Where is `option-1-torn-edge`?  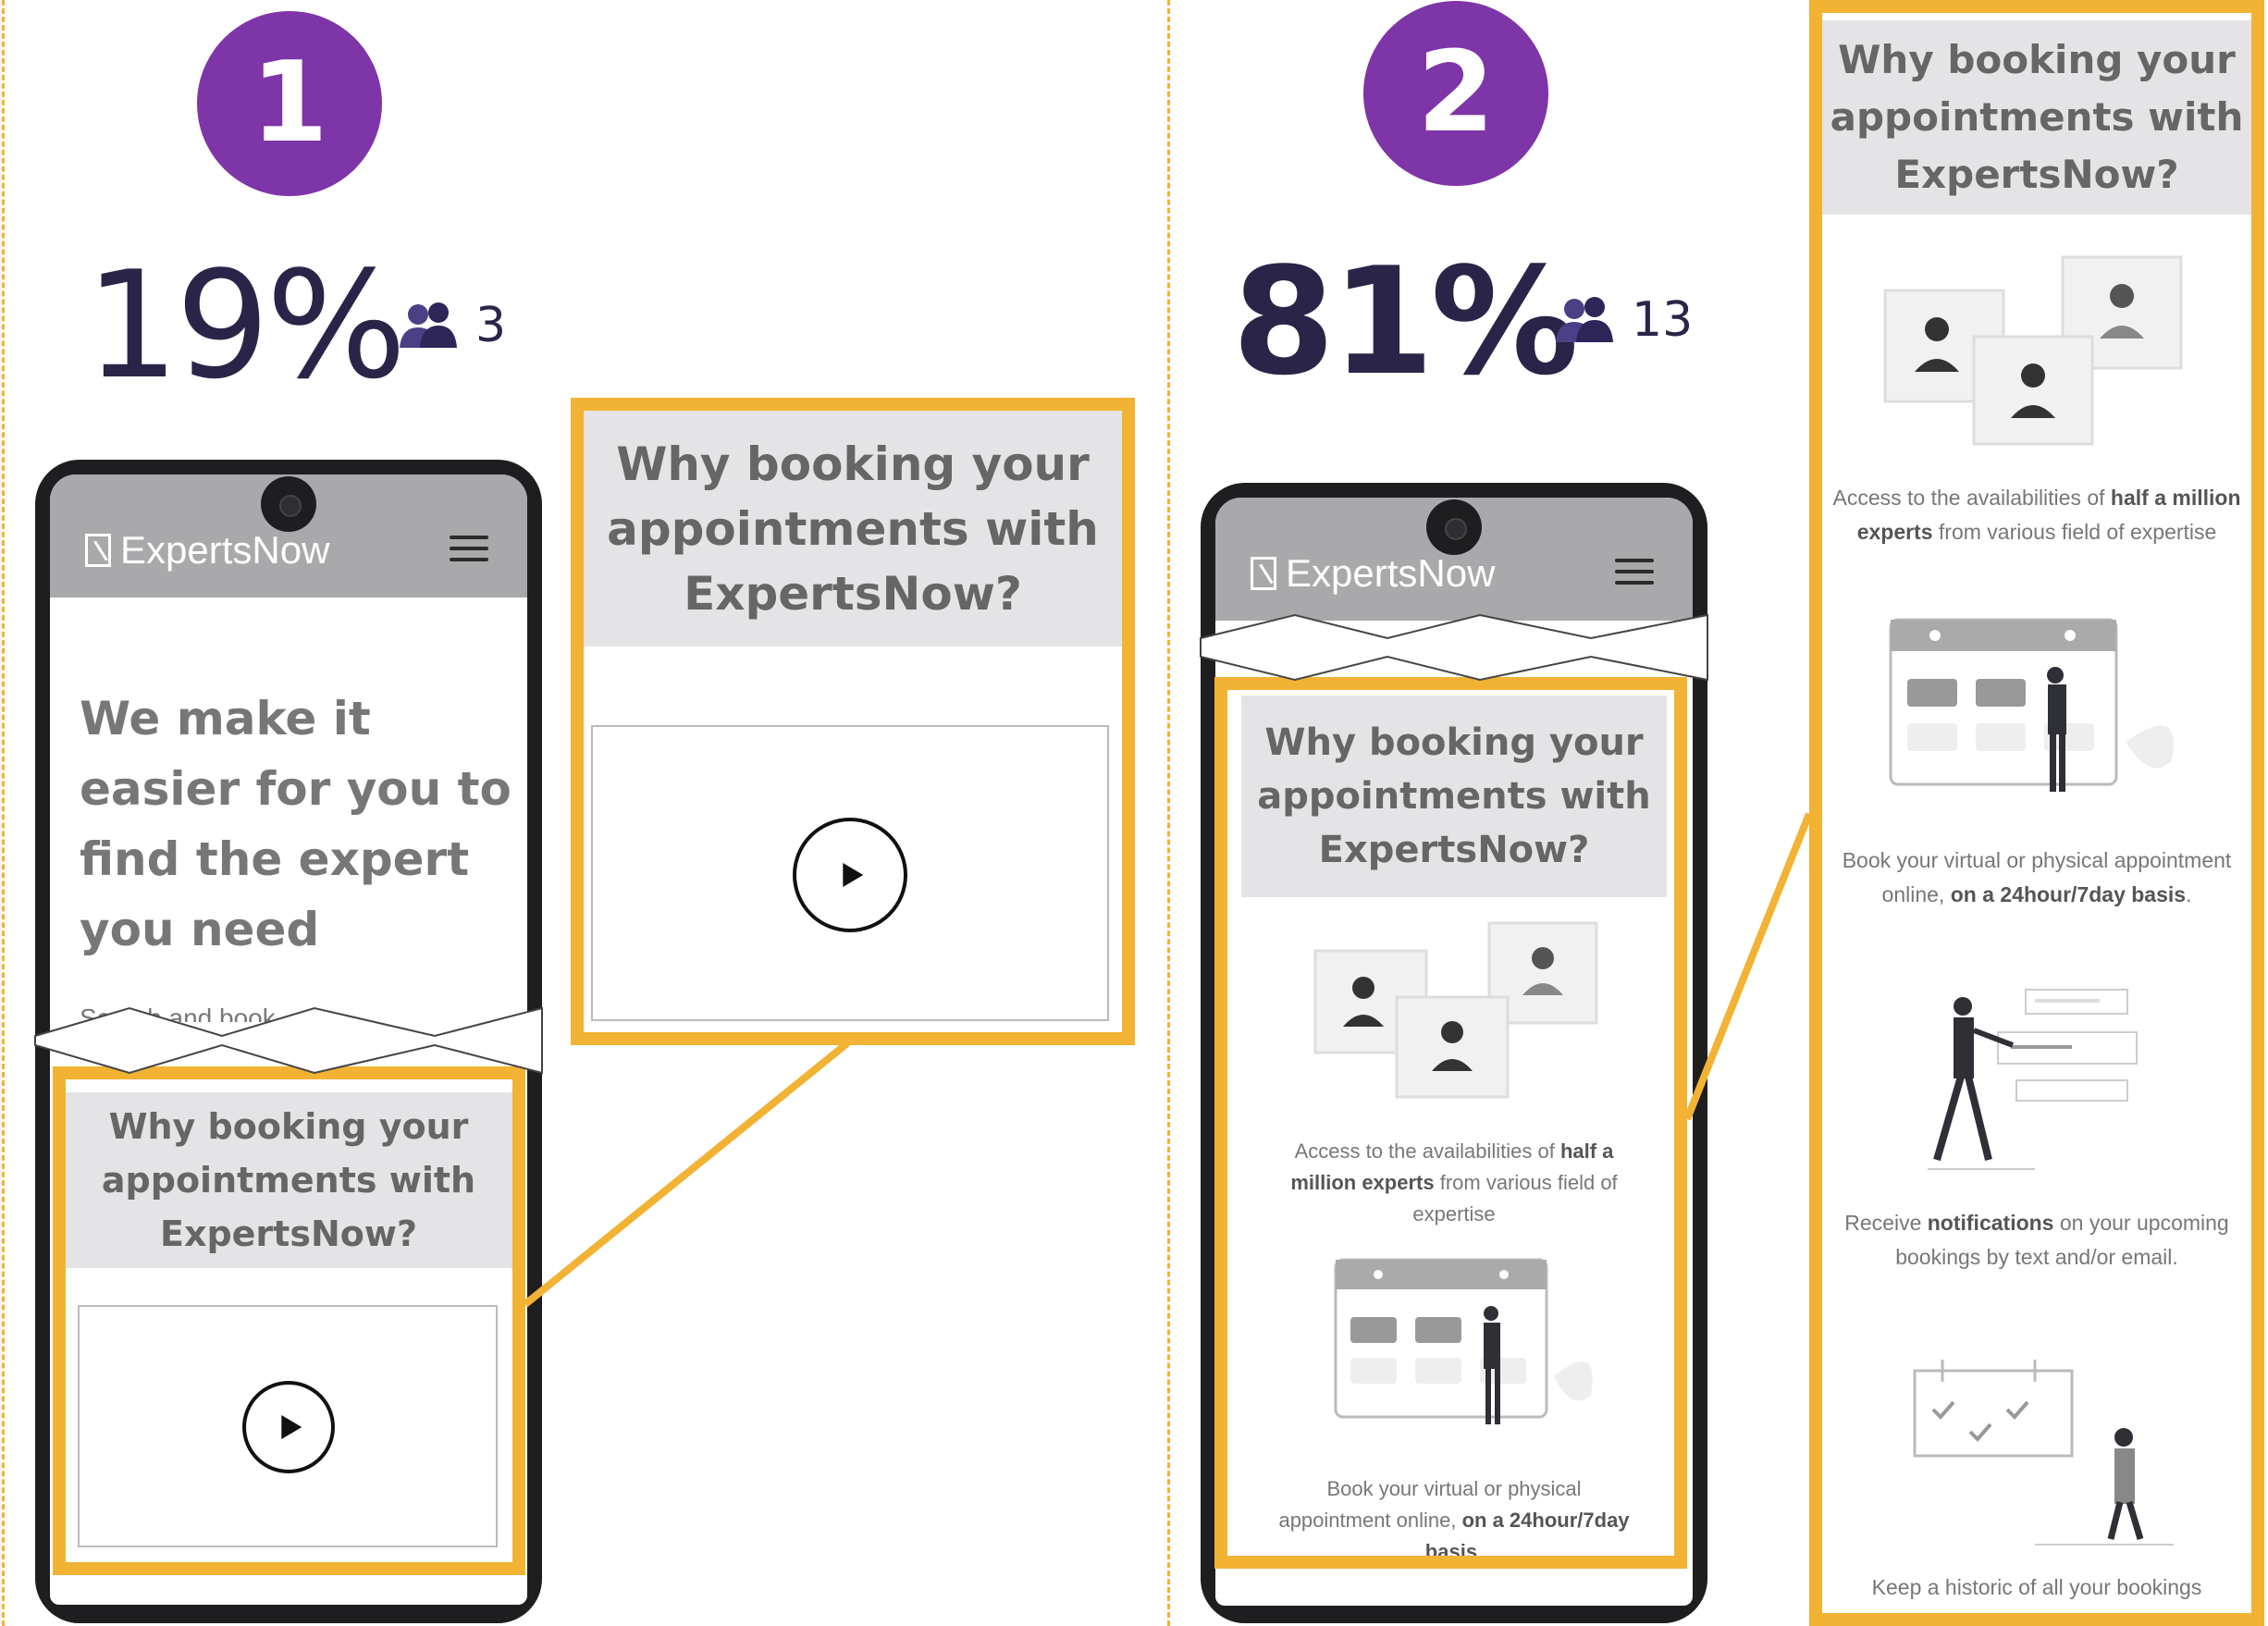
option-1-torn-edge is located at coordinates (289, 1040).